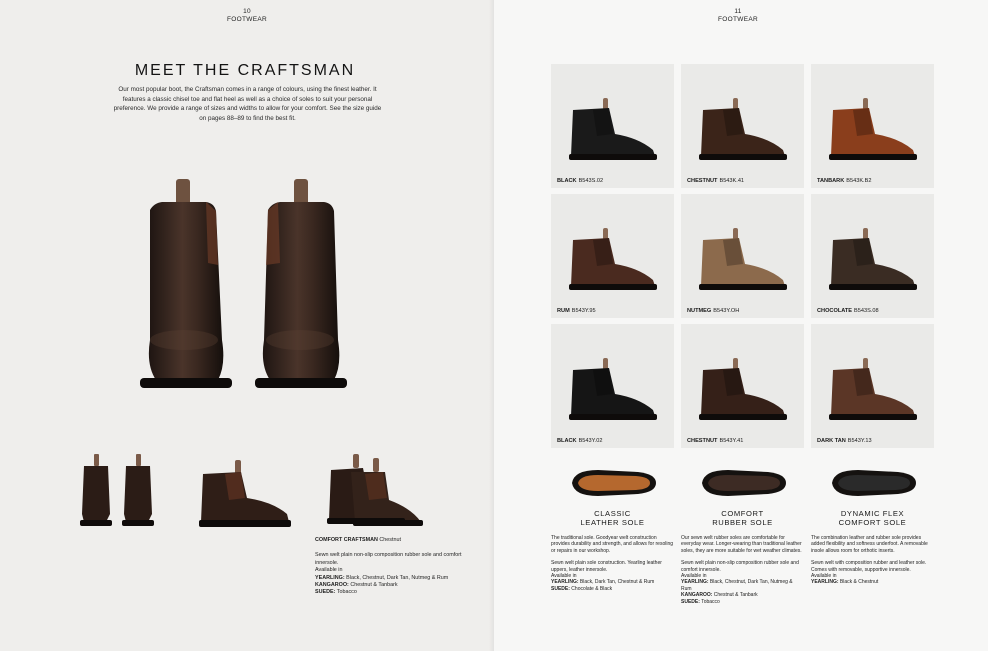 The height and width of the screenshot is (651, 988). What do you see at coordinates (738, 19) in the screenshot?
I see `right-section-label: FOOTWEAR` at bounding box center [738, 19].